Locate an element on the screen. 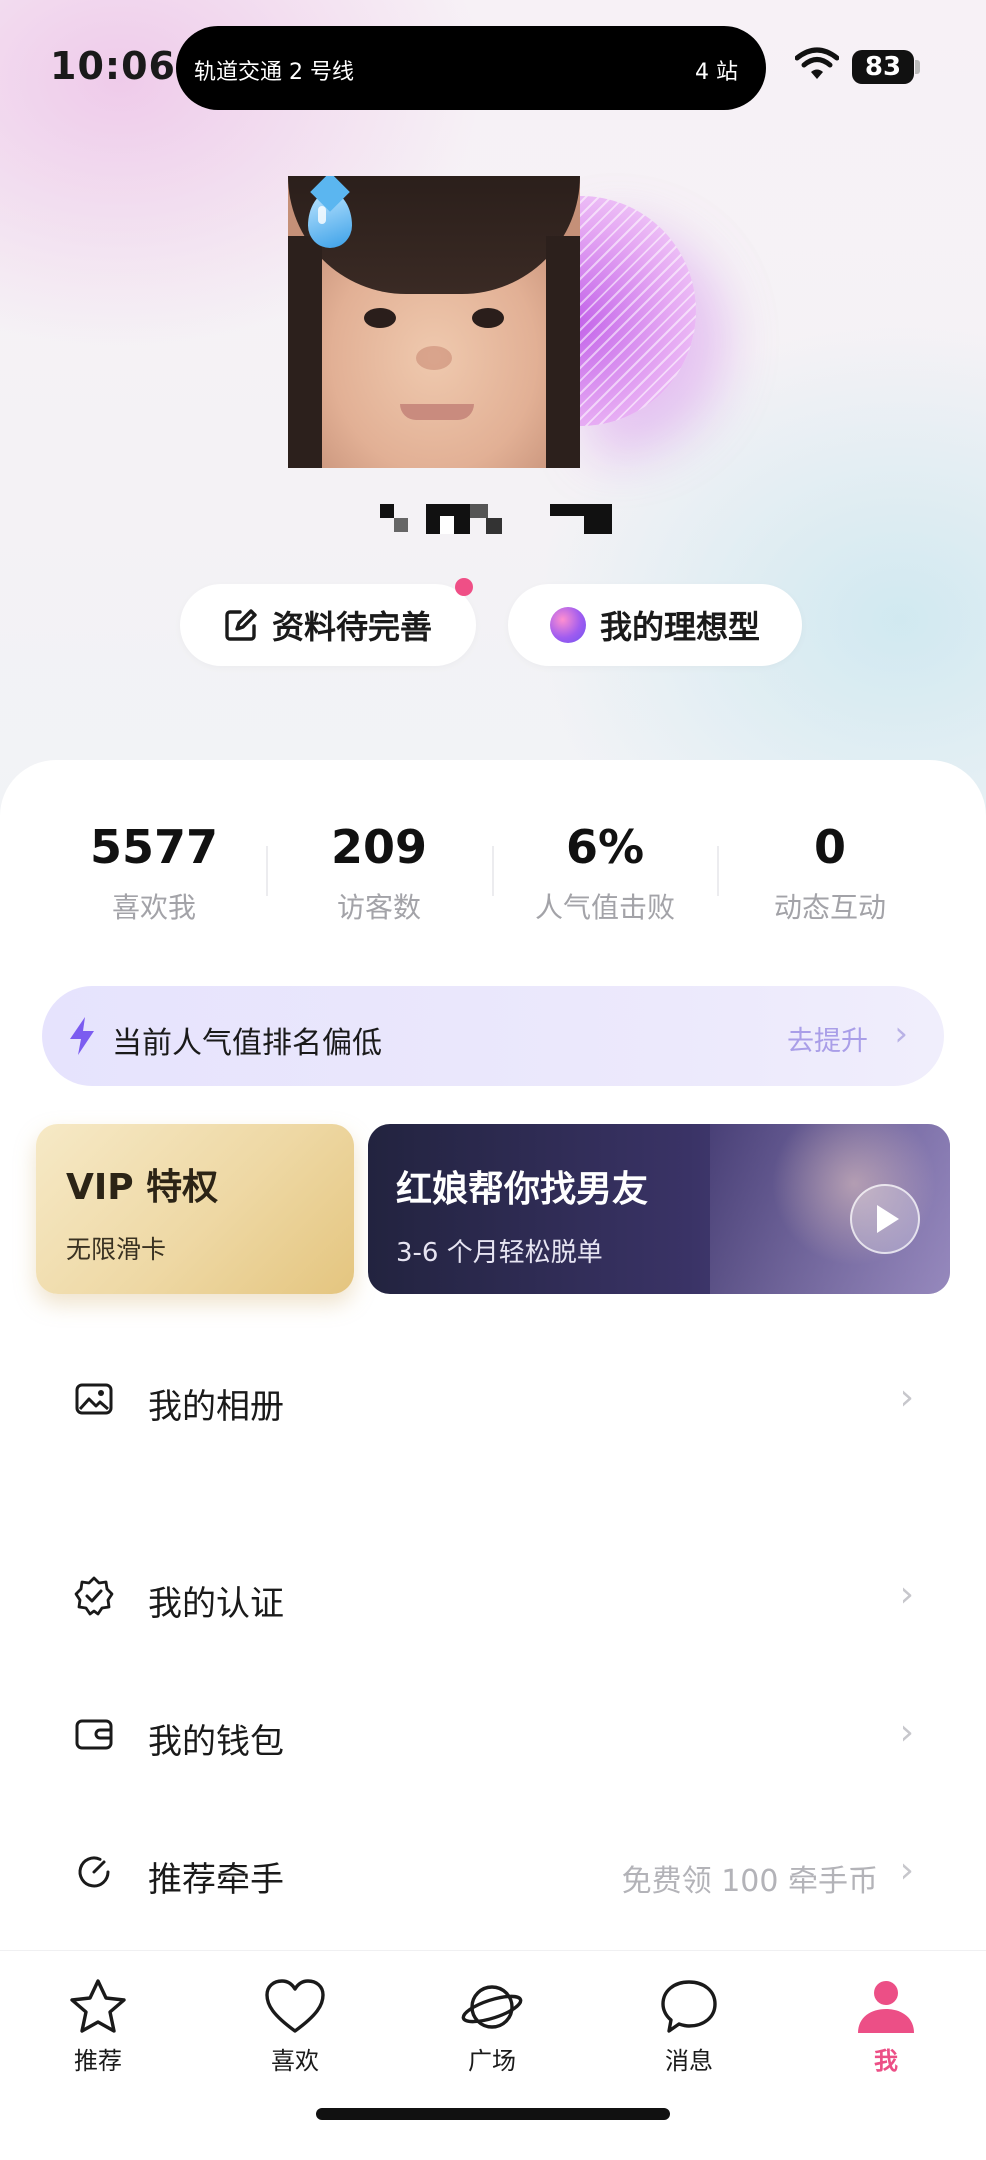 The width and height of the screenshot is (986, 2160). menu-item-referral: 推荐牵手 免费领 100 牵手币 › is located at coordinates (493, 1872).